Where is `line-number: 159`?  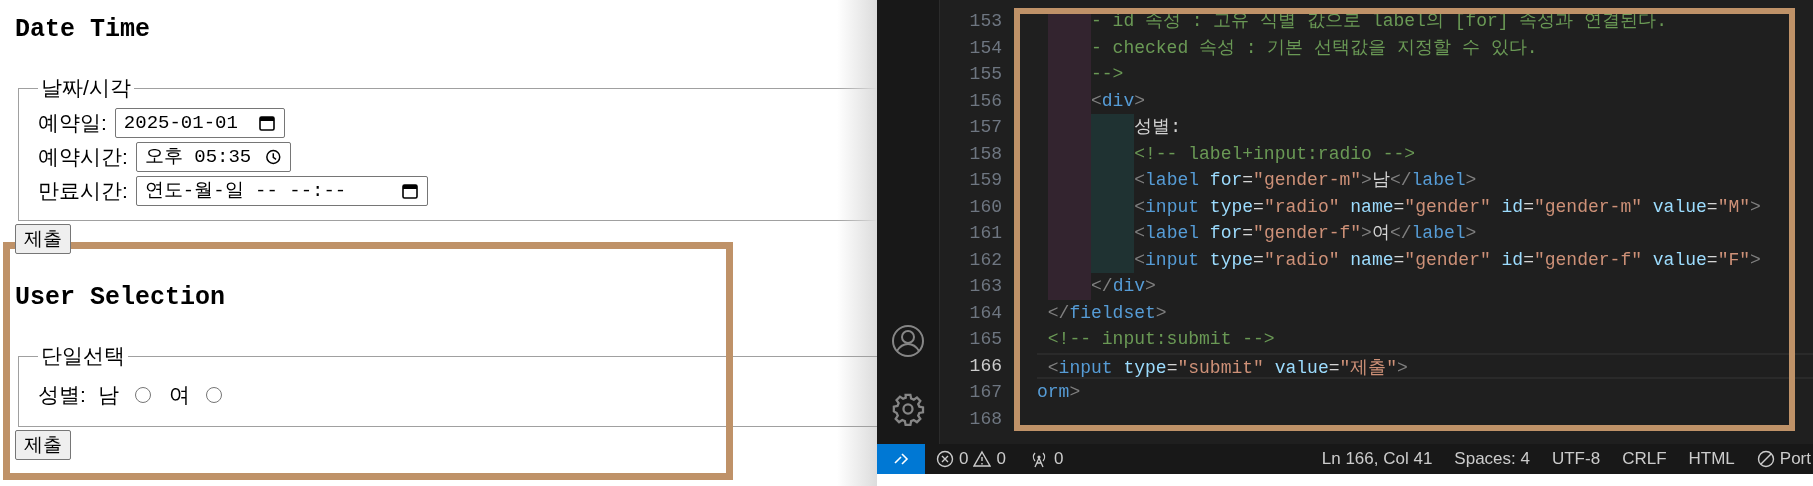
line-number: 159 is located at coordinates (985, 180).